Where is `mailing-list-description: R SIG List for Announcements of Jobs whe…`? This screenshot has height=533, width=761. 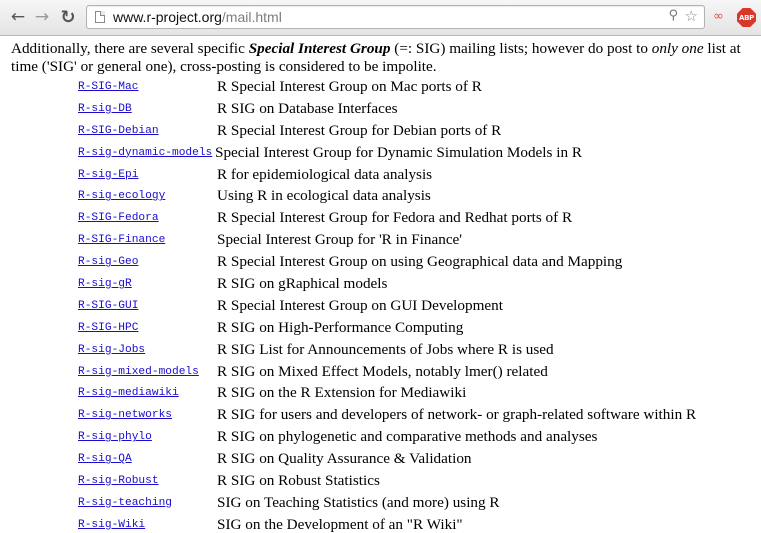
mailing-list-description: R SIG List for Announcements of Jobs whe… is located at coordinates (385, 349).